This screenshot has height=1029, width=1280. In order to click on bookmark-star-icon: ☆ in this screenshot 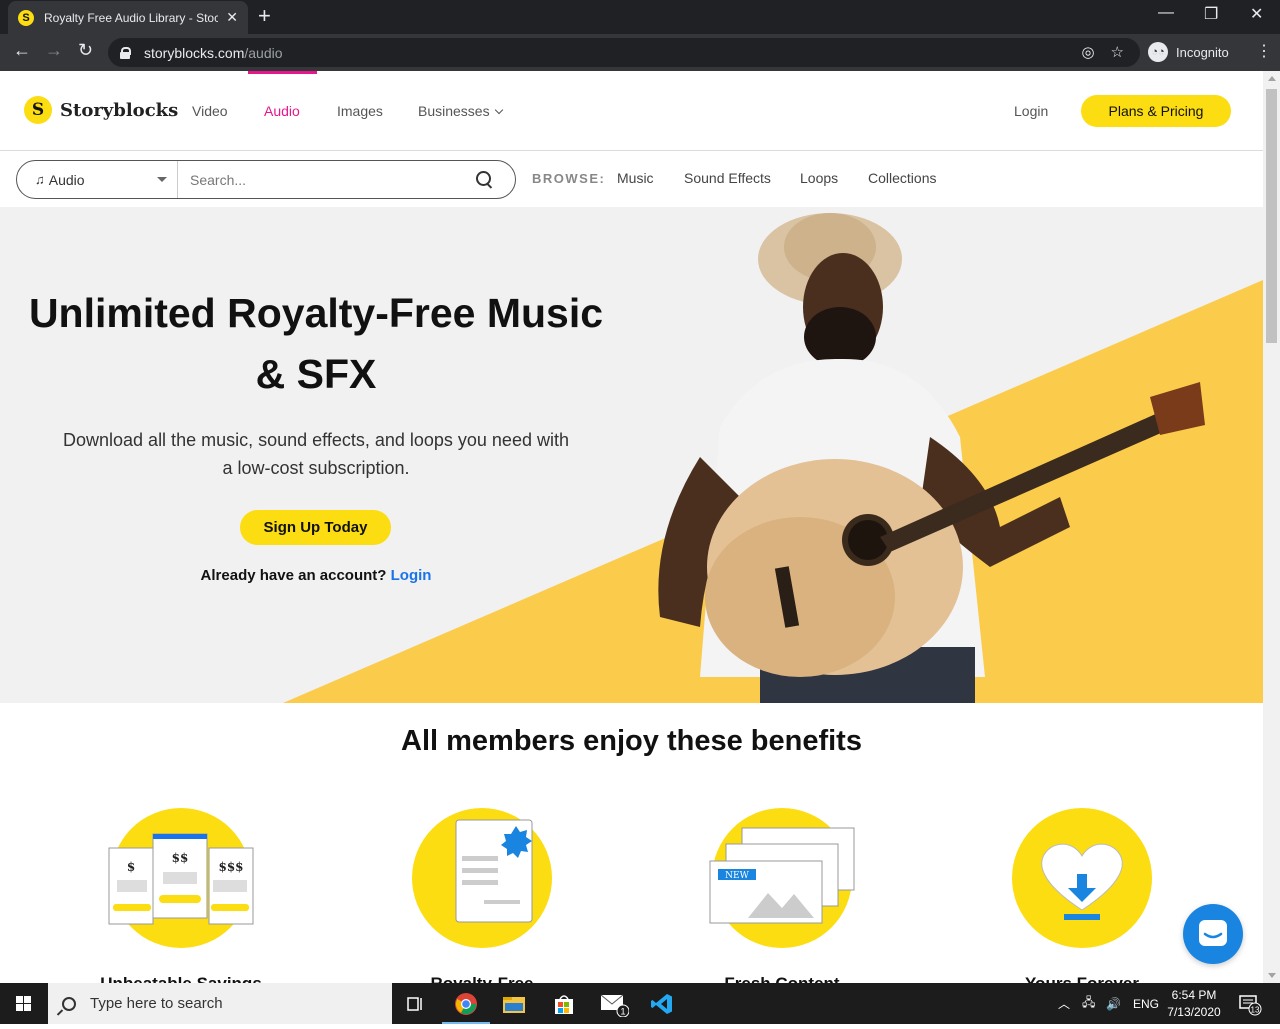, I will do `click(1117, 52)`.